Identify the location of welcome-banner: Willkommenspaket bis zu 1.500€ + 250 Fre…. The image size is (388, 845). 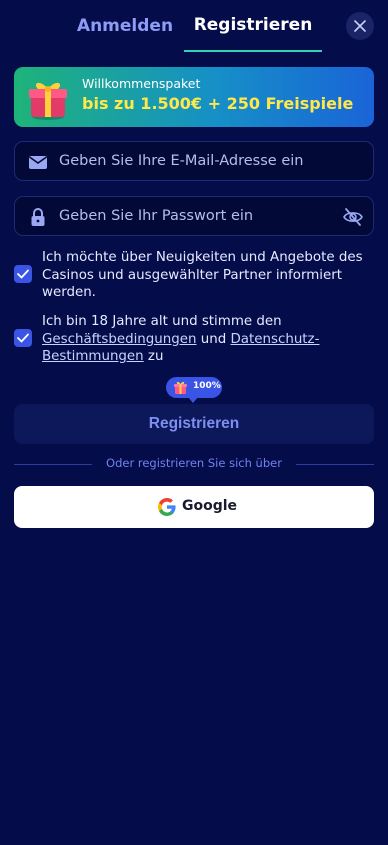
(194, 97).